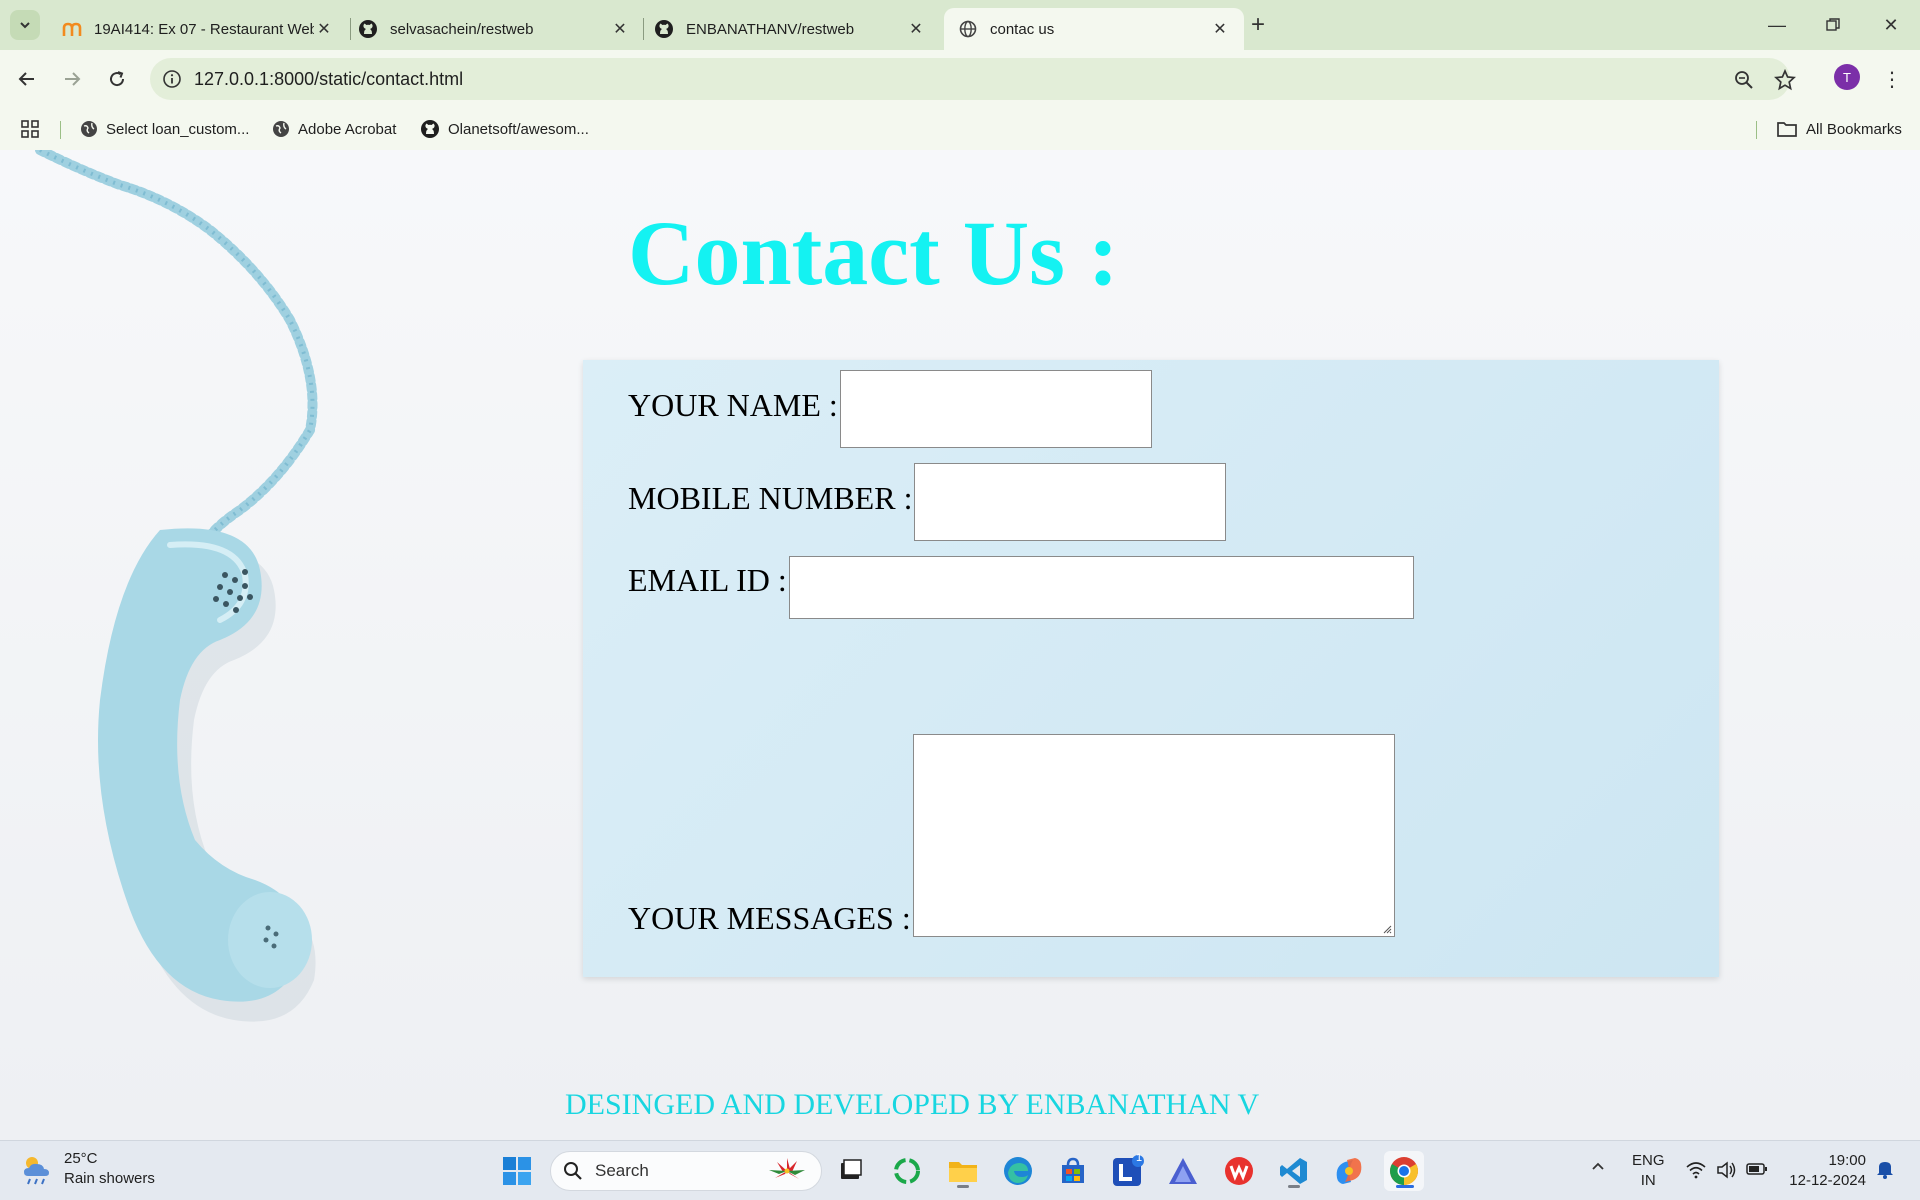 This screenshot has height=1200, width=1920. What do you see at coordinates (1825, 1171) in the screenshot?
I see `clock: 19:00 12-12-2024` at bounding box center [1825, 1171].